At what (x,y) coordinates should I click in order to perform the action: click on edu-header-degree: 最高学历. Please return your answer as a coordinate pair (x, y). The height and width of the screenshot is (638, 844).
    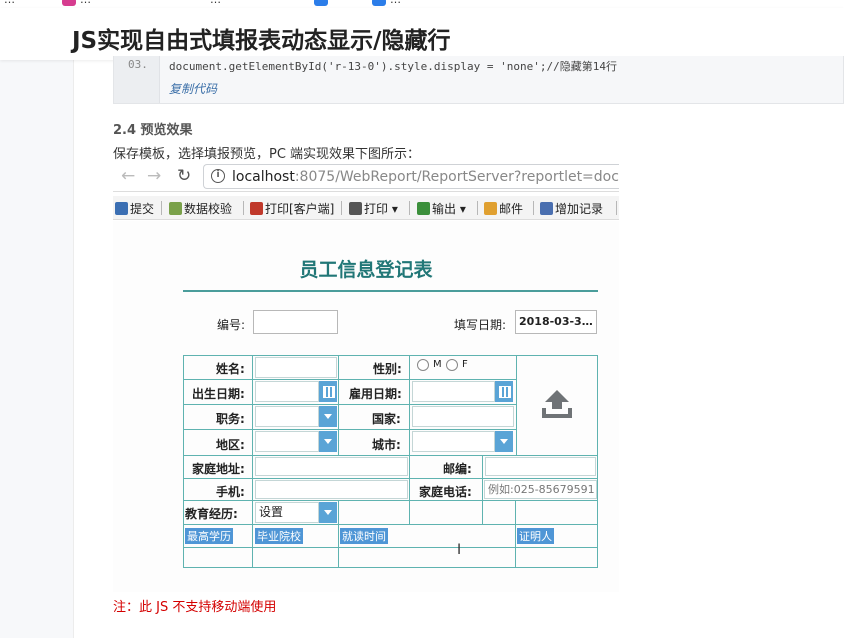
    Looking at the image, I should click on (209, 536).